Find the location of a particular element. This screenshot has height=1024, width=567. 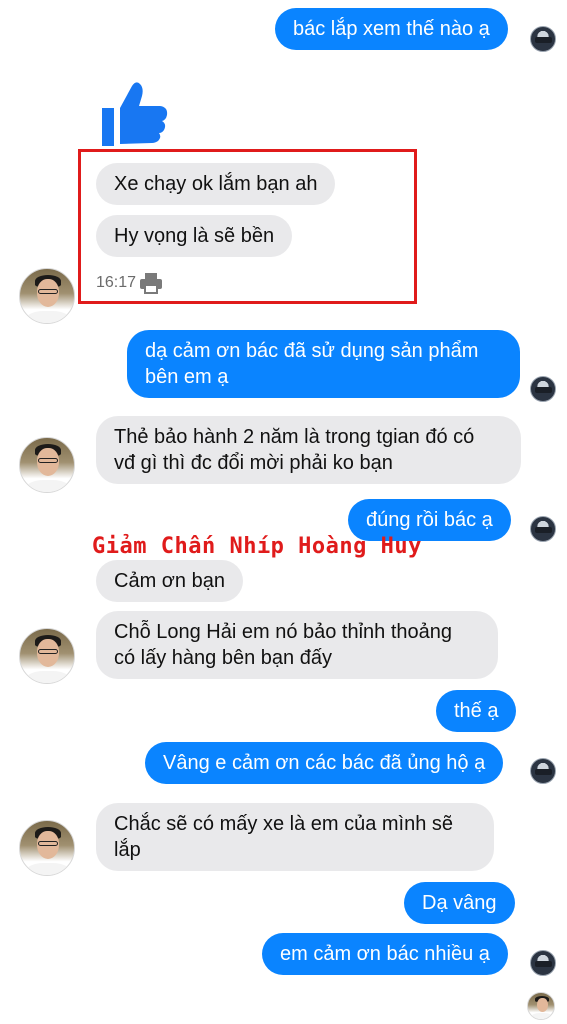

thumbs-up-icon is located at coordinates (135, 113).